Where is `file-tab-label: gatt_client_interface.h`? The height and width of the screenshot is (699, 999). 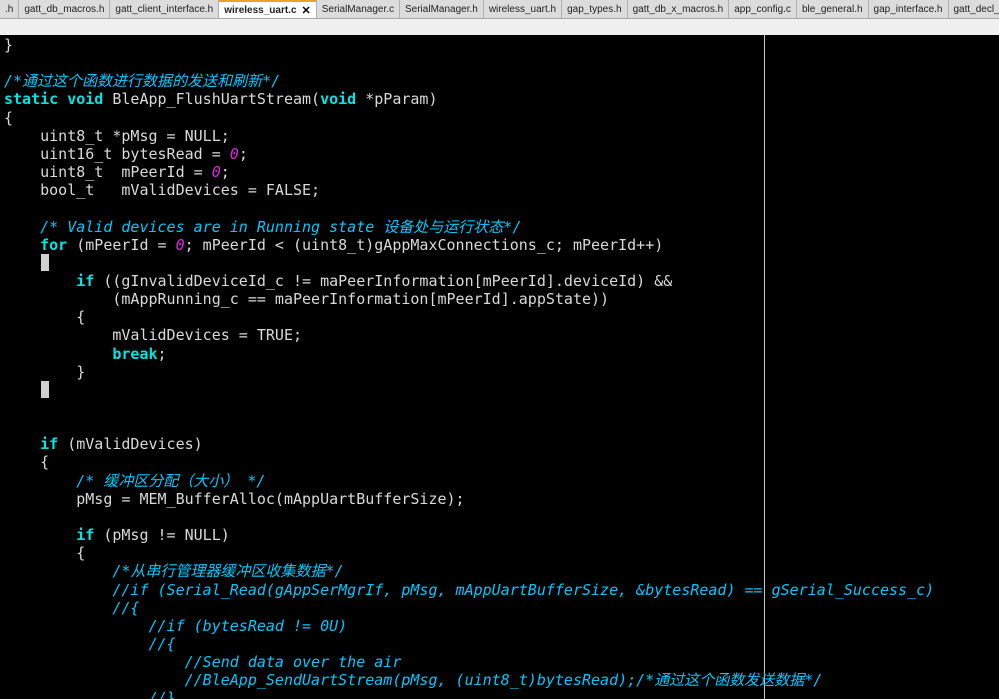
file-tab-label: gatt_client_interface.h is located at coordinates (164, 9).